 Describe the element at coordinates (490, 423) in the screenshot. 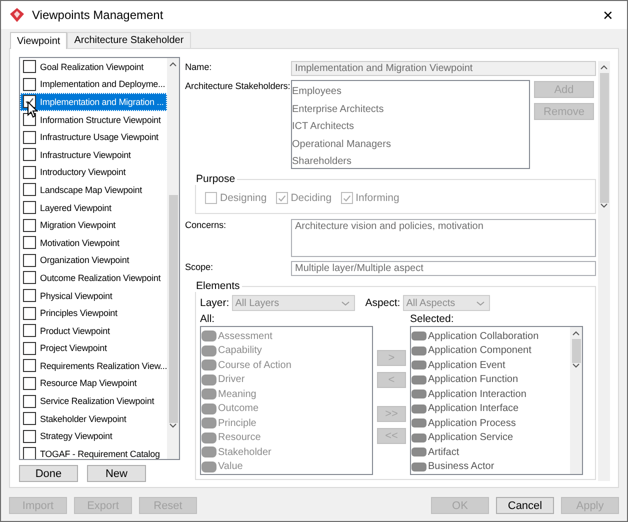

I see `element-item: Application Process` at that location.